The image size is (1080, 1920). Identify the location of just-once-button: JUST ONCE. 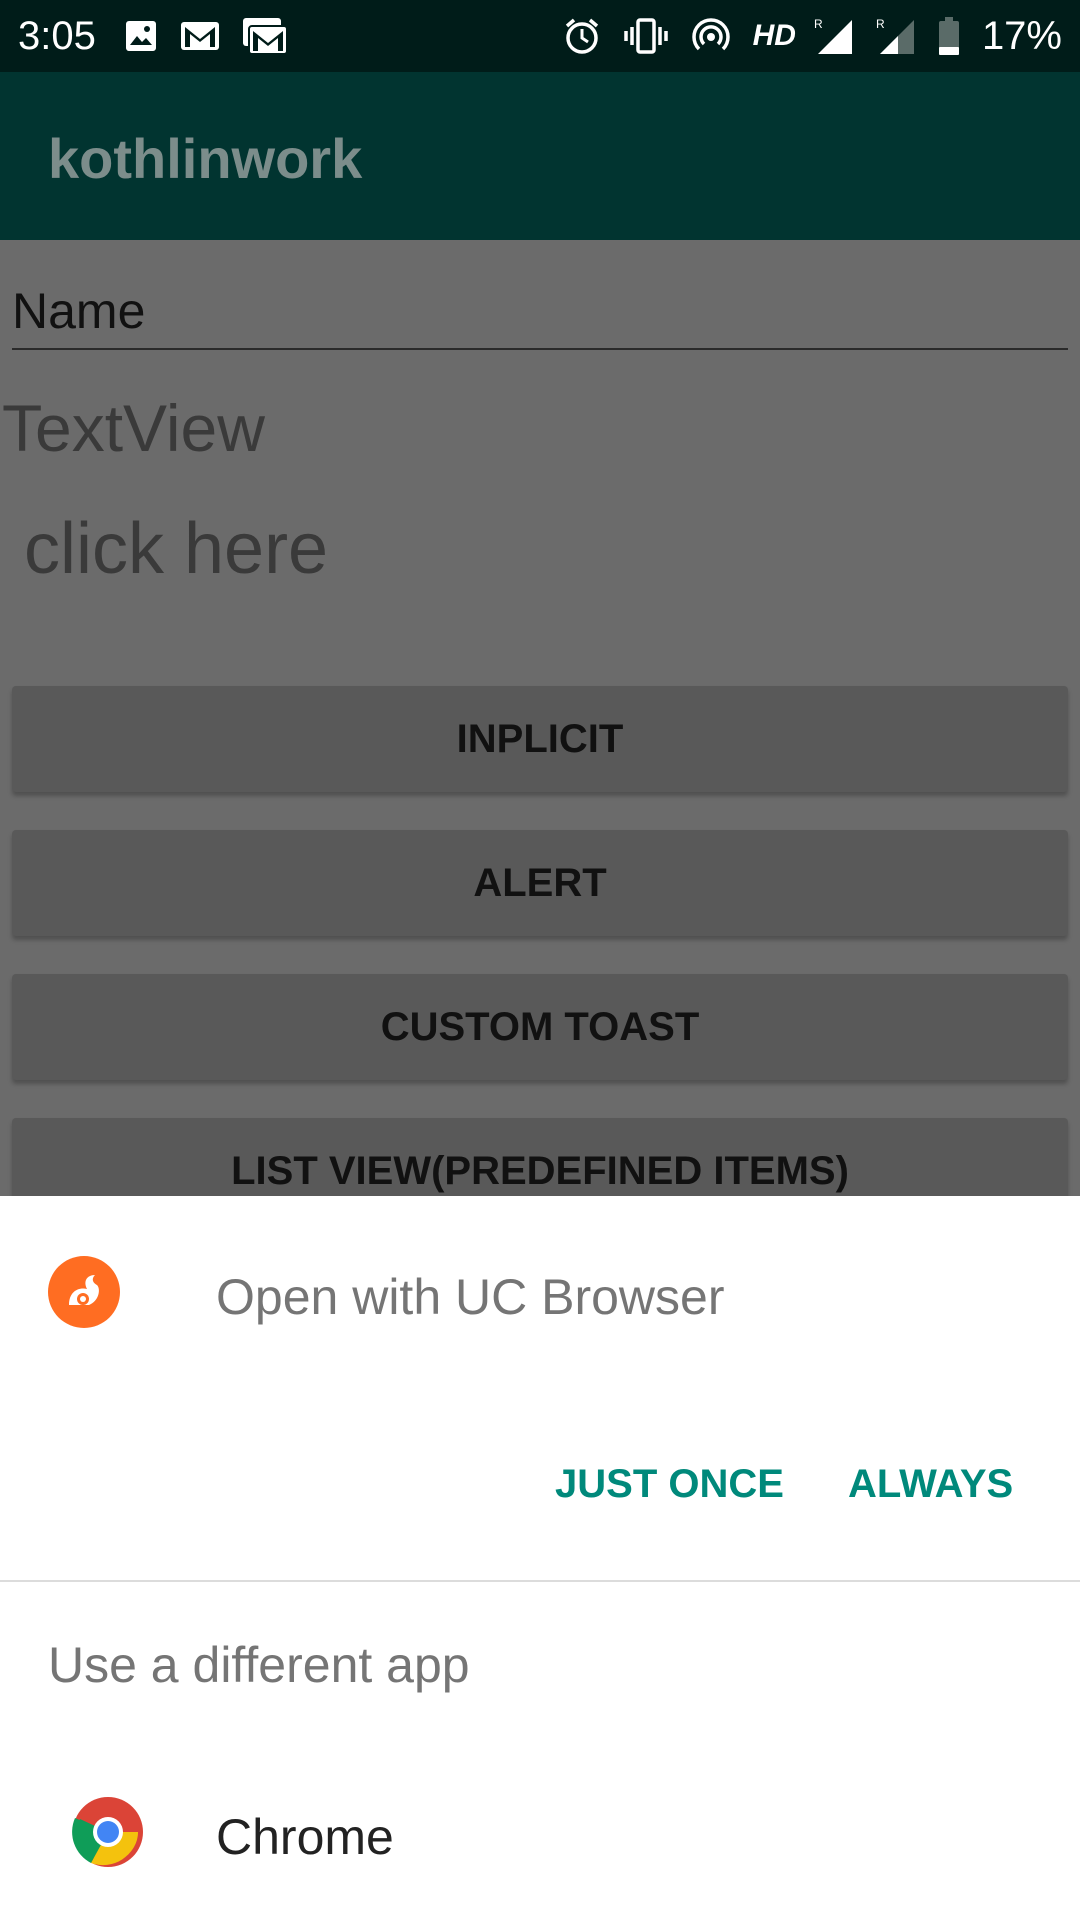
(669, 1484).